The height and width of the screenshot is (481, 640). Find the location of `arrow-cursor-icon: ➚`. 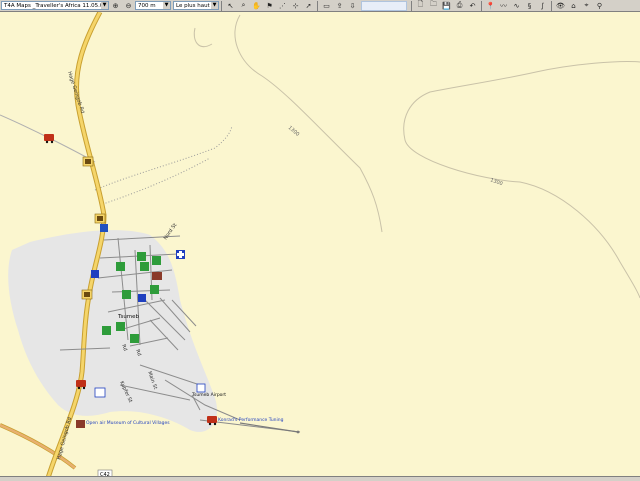

arrow-cursor-icon: ➚ is located at coordinates (308, 6).